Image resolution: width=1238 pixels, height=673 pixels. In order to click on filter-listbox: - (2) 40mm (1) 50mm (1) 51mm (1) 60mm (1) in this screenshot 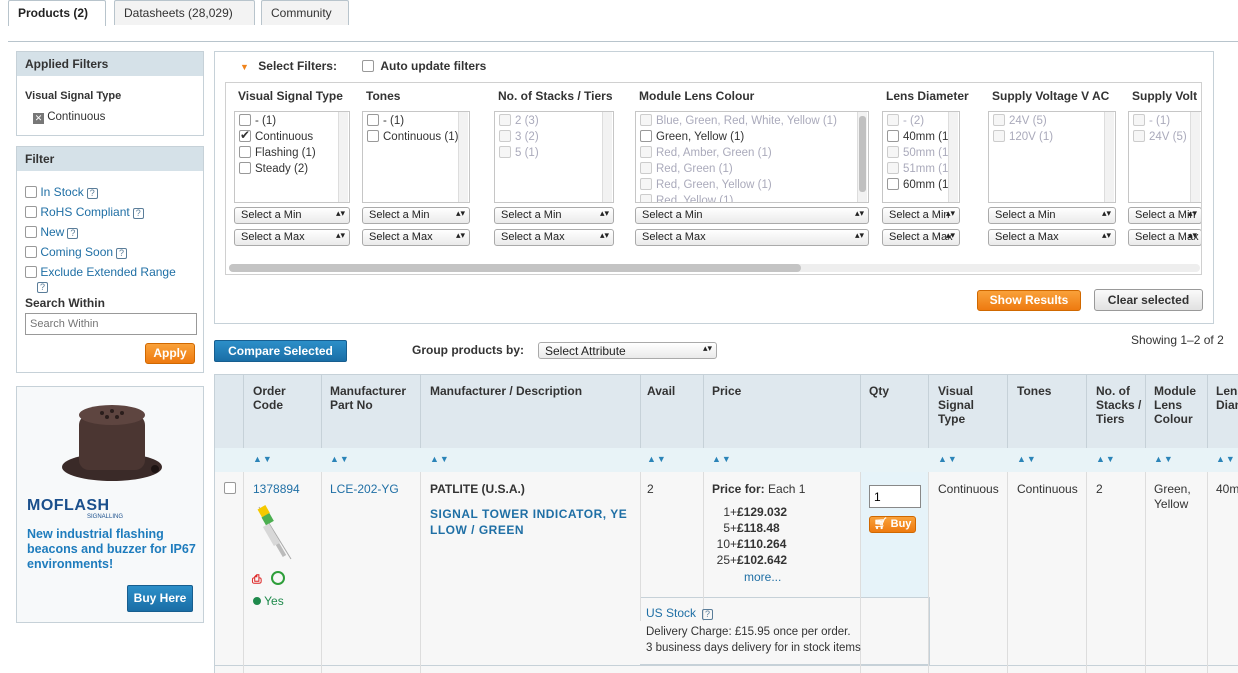, I will do `click(921, 157)`.